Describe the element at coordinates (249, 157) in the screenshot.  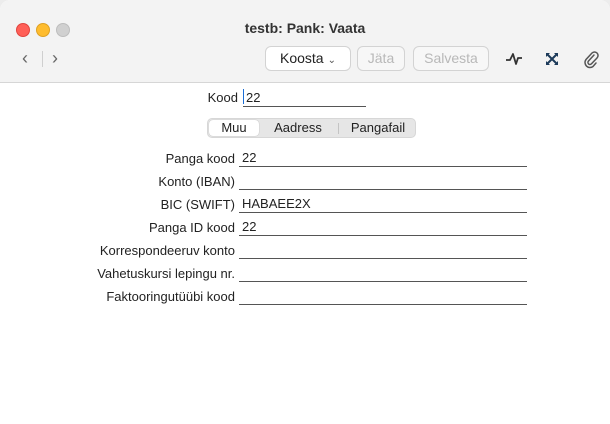
I see `panga-kood-value: 22` at that location.